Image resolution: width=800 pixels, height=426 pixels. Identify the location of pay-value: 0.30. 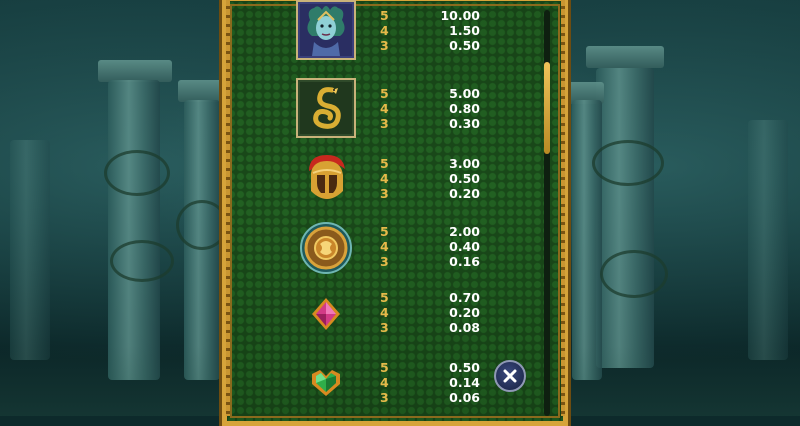
(464, 123).